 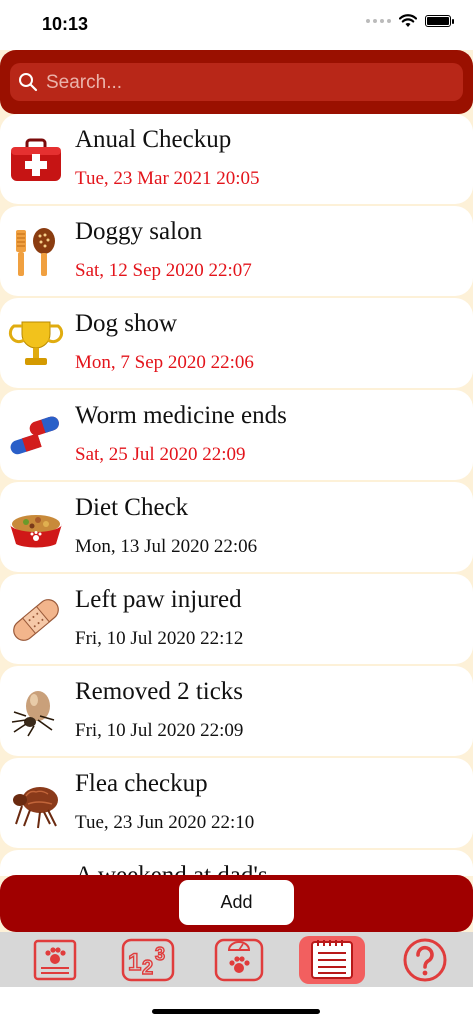 I want to click on tab-weight, so click(x=239, y=960).